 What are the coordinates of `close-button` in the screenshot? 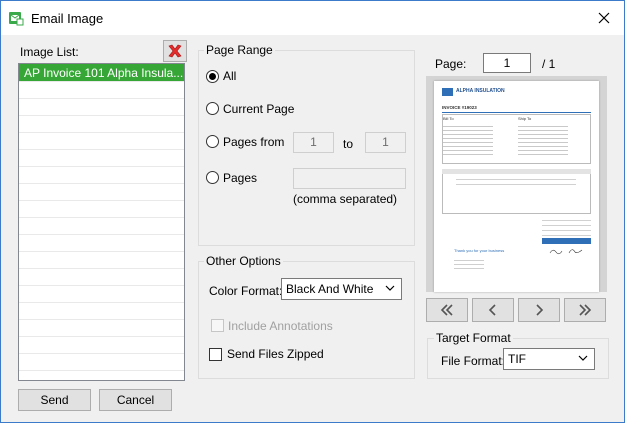 It's located at (604, 18).